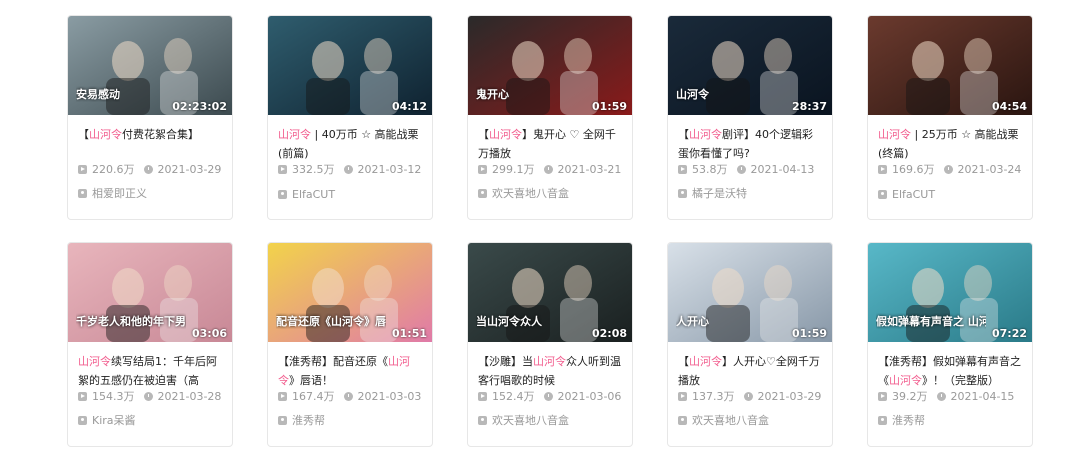 The width and height of the screenshot is (1080, 459). What do you see at coordinates (550, 65) in the screenshot?
I see `video-thumbnail: 鬼开心 01:59` at bounding box center [550, 65].